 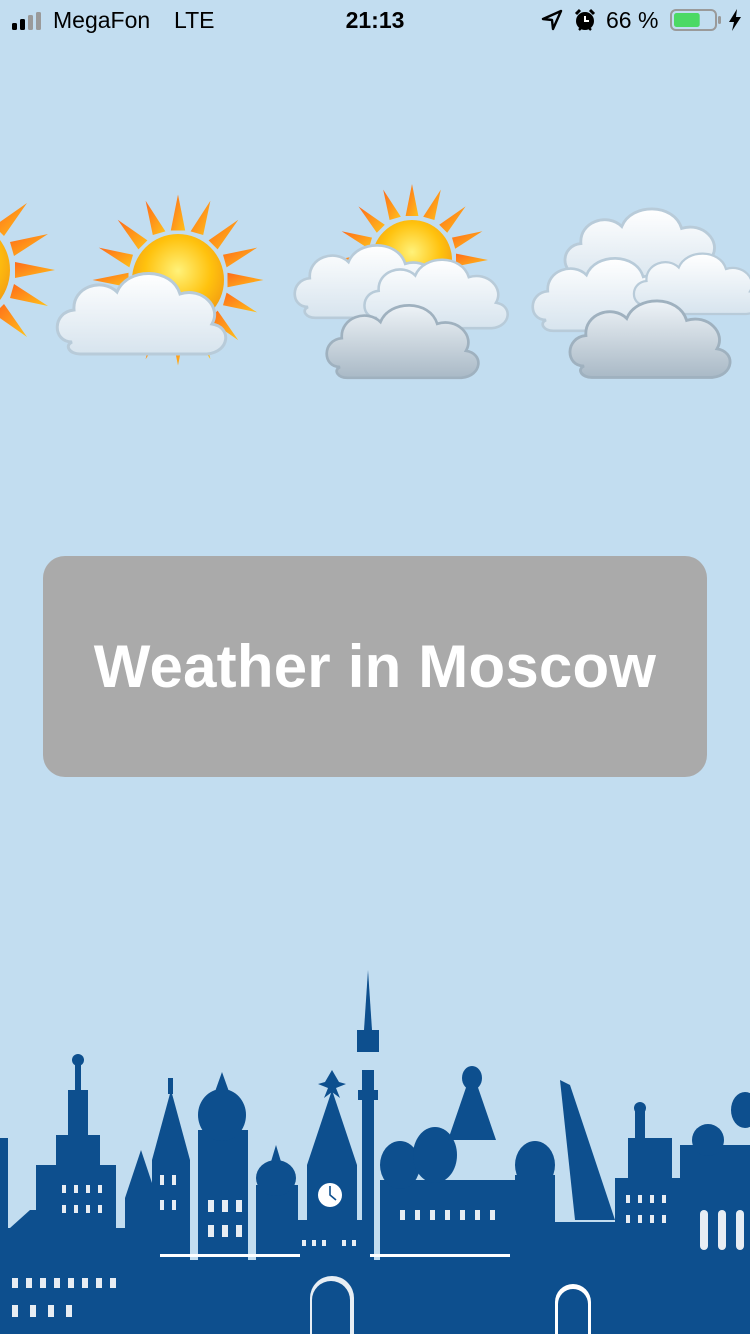 What do you see at coordinates (27, 272) in the screenshot?
I see `sun-icon` at bounding box center [27, 272].